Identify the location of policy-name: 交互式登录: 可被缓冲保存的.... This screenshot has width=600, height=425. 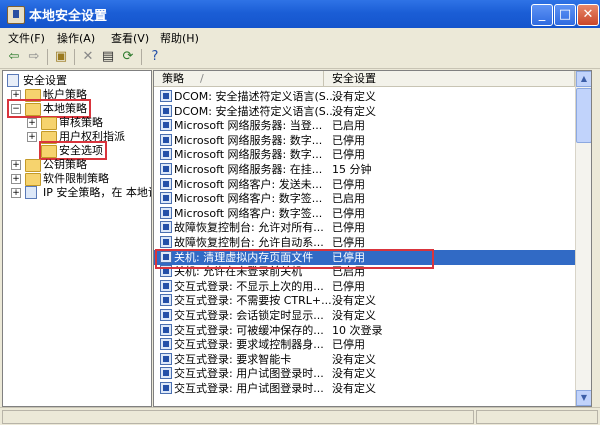
(249, 330).